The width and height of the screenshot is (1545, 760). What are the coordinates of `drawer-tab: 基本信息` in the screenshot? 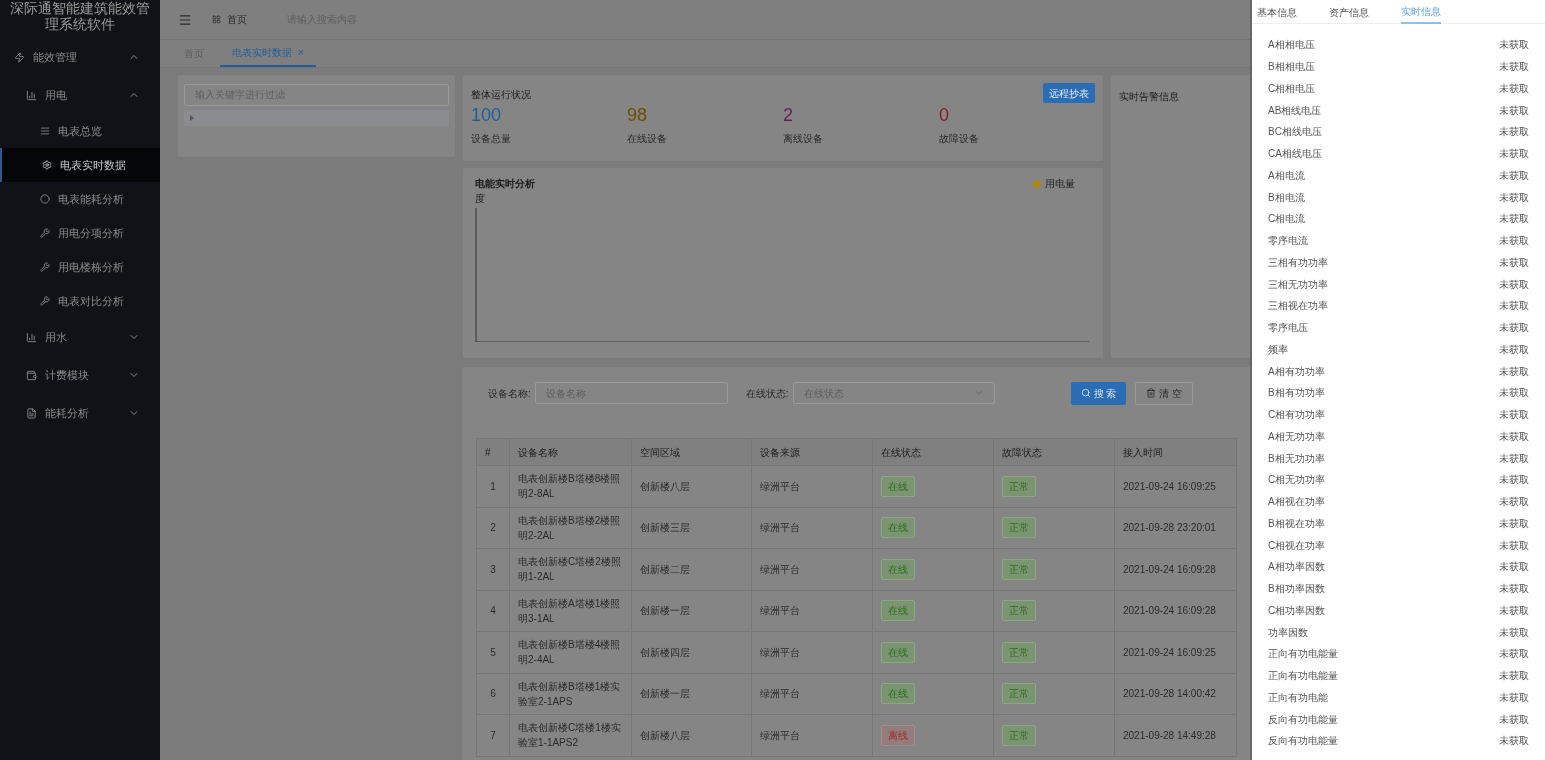 It's located at (1277, 12).